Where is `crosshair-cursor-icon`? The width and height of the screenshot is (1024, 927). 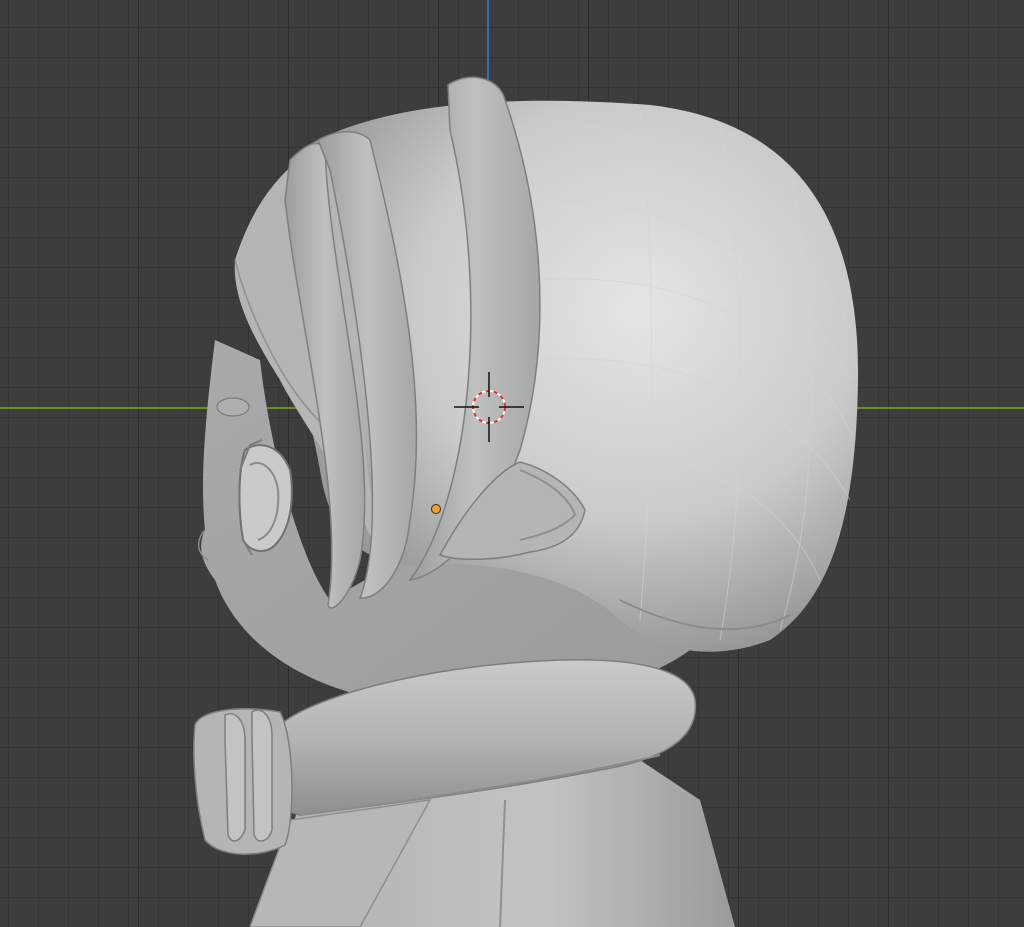 crosshair-cursor-icon is located at coordinates (489, 407).